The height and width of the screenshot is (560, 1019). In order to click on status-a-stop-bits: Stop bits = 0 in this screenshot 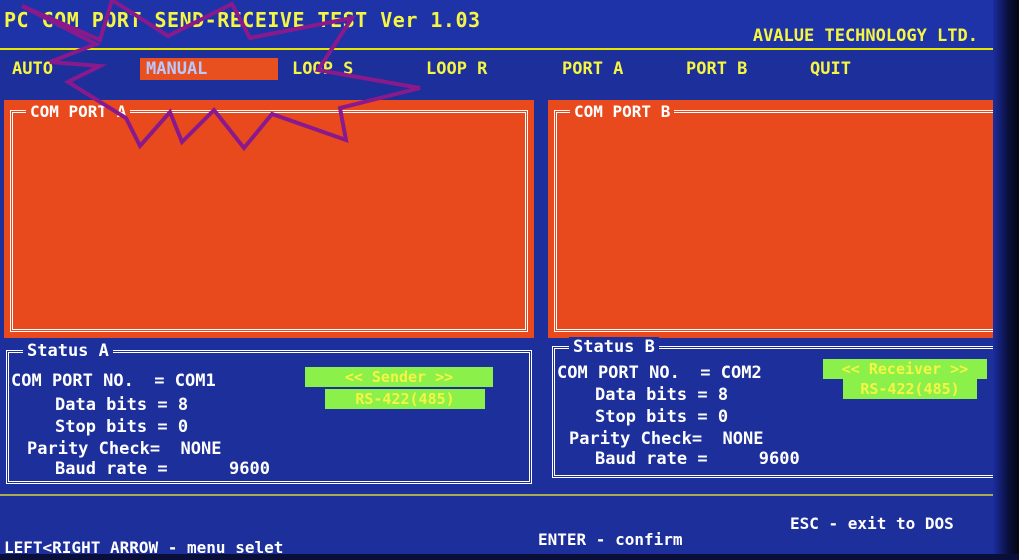, I will do `click(122, 427)`.